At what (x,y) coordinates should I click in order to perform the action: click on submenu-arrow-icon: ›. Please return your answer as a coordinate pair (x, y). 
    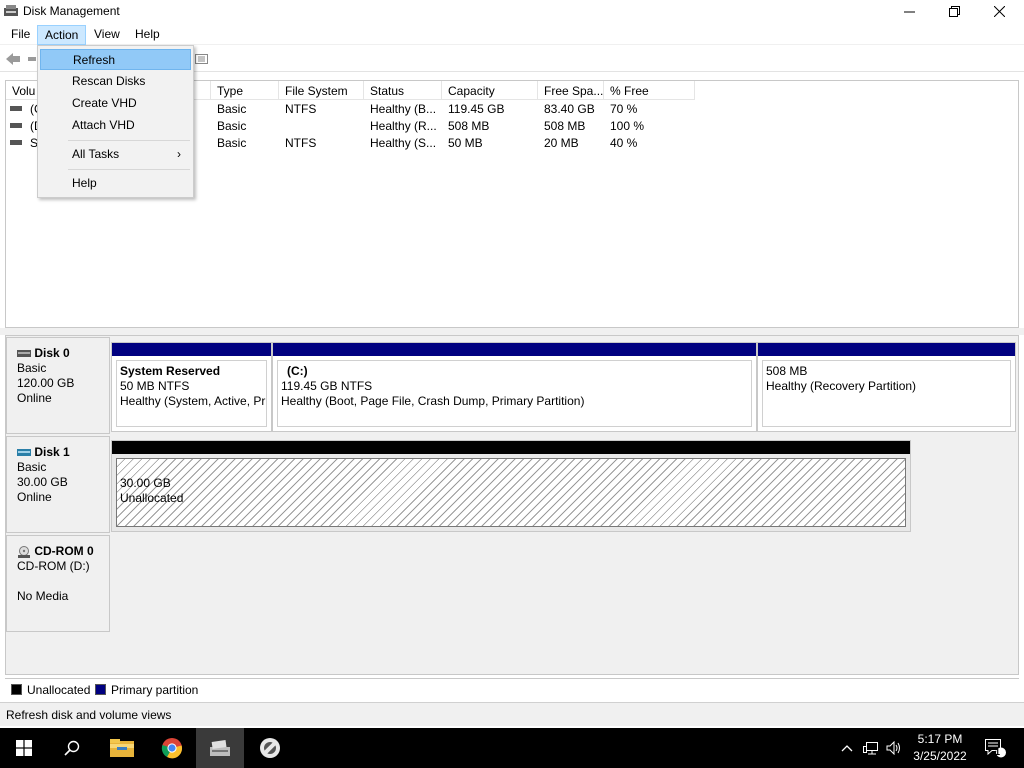
    Looking at the image, I should click on (179, 154).